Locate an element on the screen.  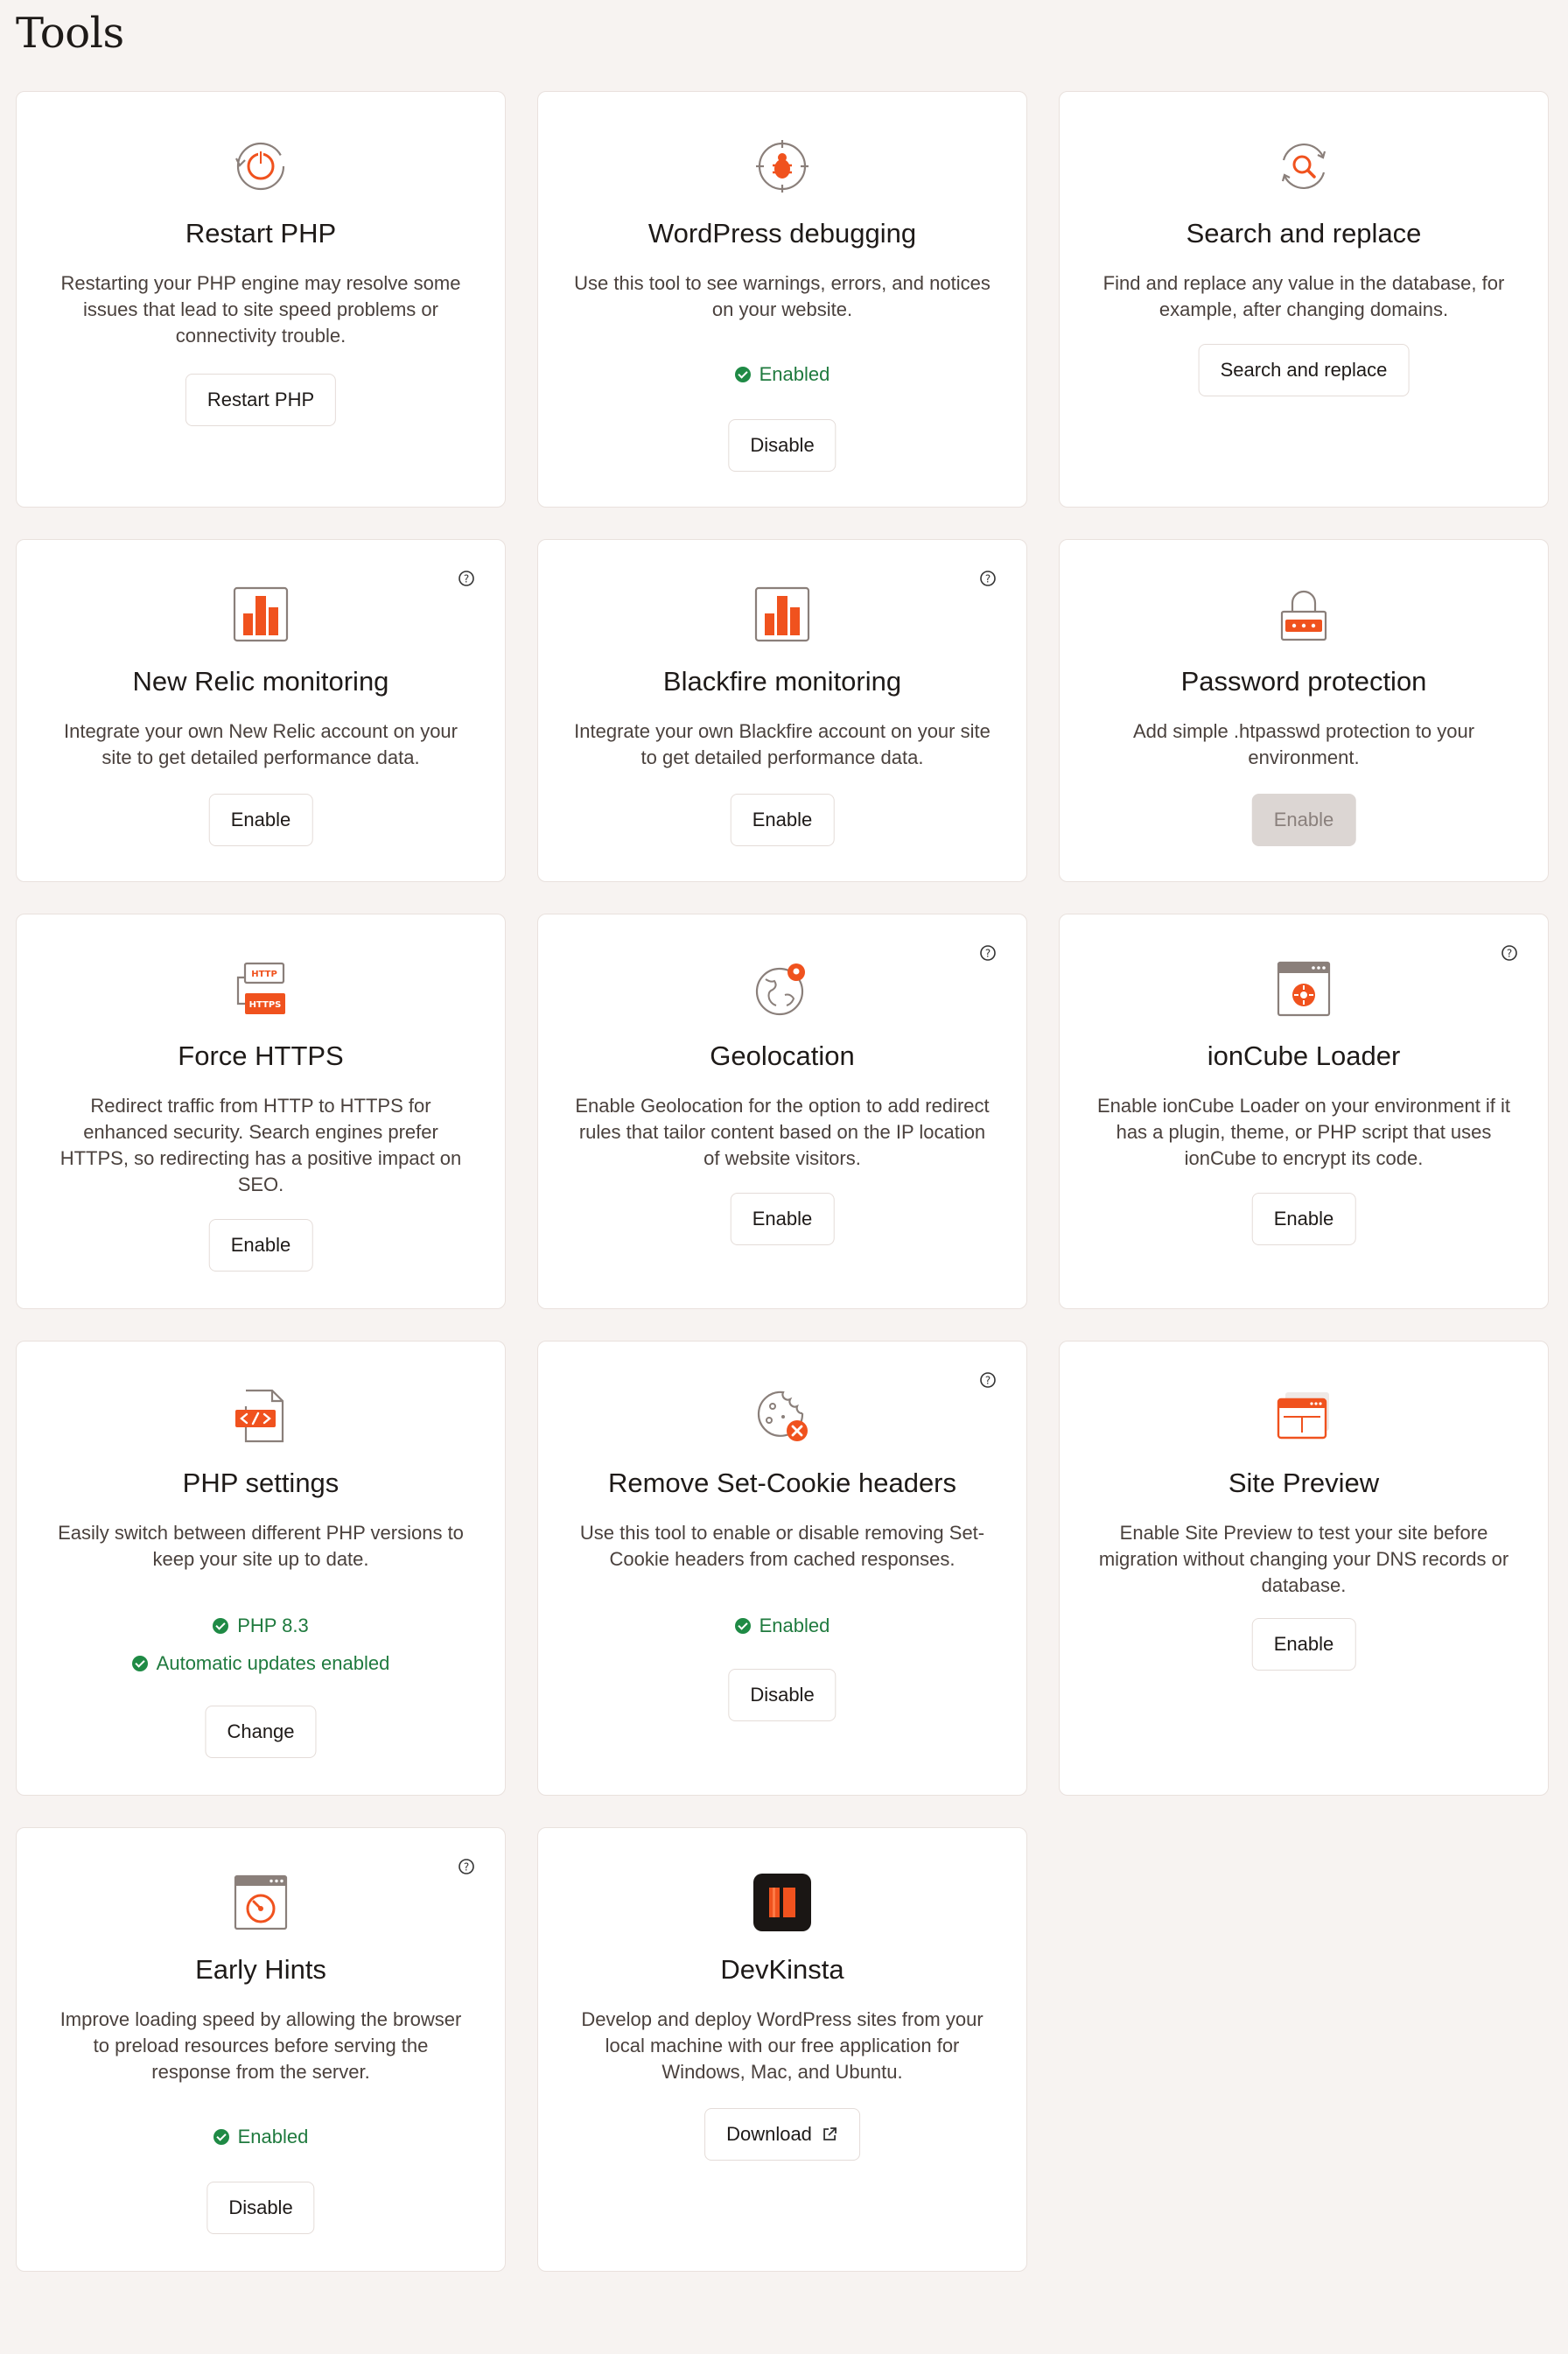
browser-gear-icon is located at coordinates (1304, 989).